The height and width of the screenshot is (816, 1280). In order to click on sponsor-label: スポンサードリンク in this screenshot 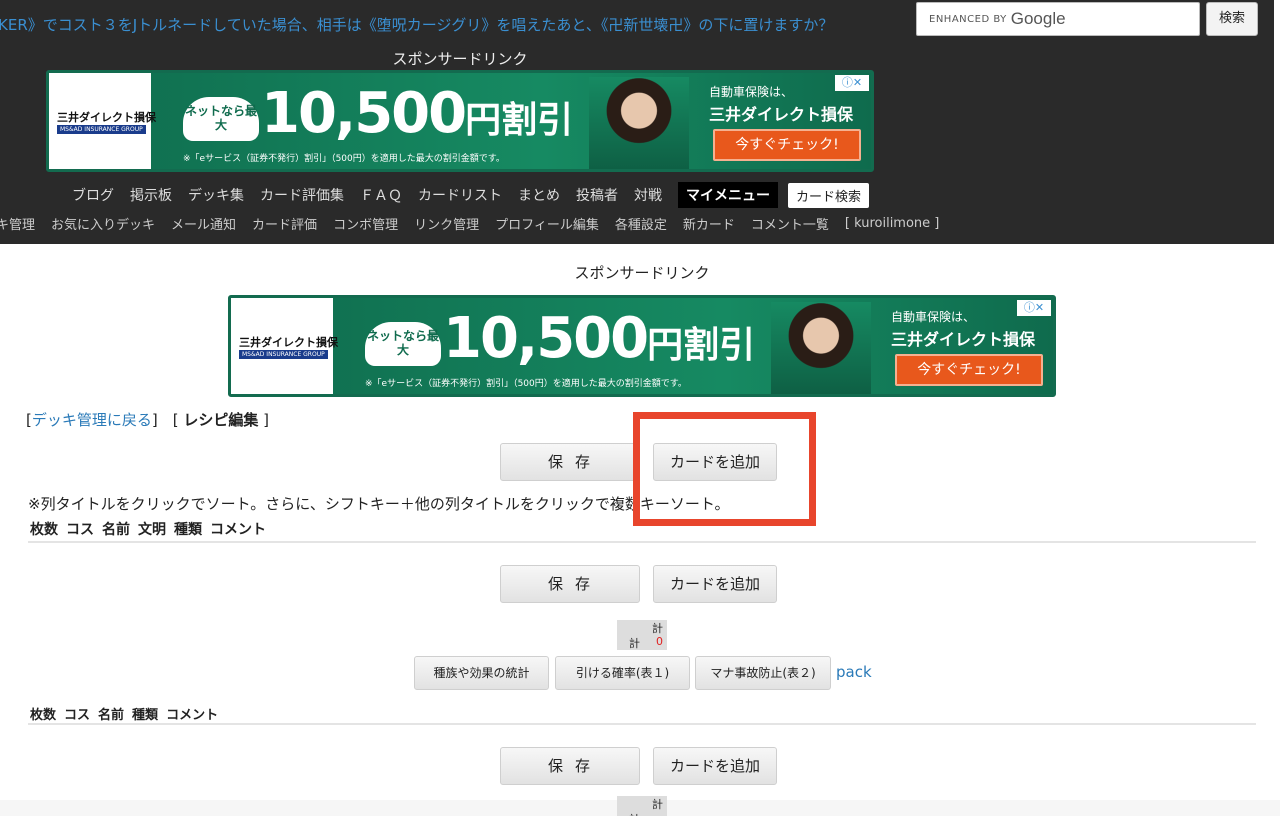, I will do `click(460, 59)`.